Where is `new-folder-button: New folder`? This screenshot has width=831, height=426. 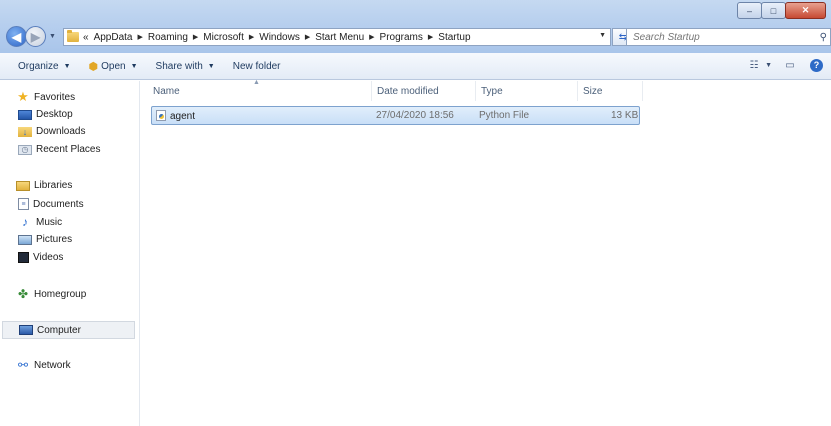
new-folder-button: New folder is located at coordinates (257, 66).